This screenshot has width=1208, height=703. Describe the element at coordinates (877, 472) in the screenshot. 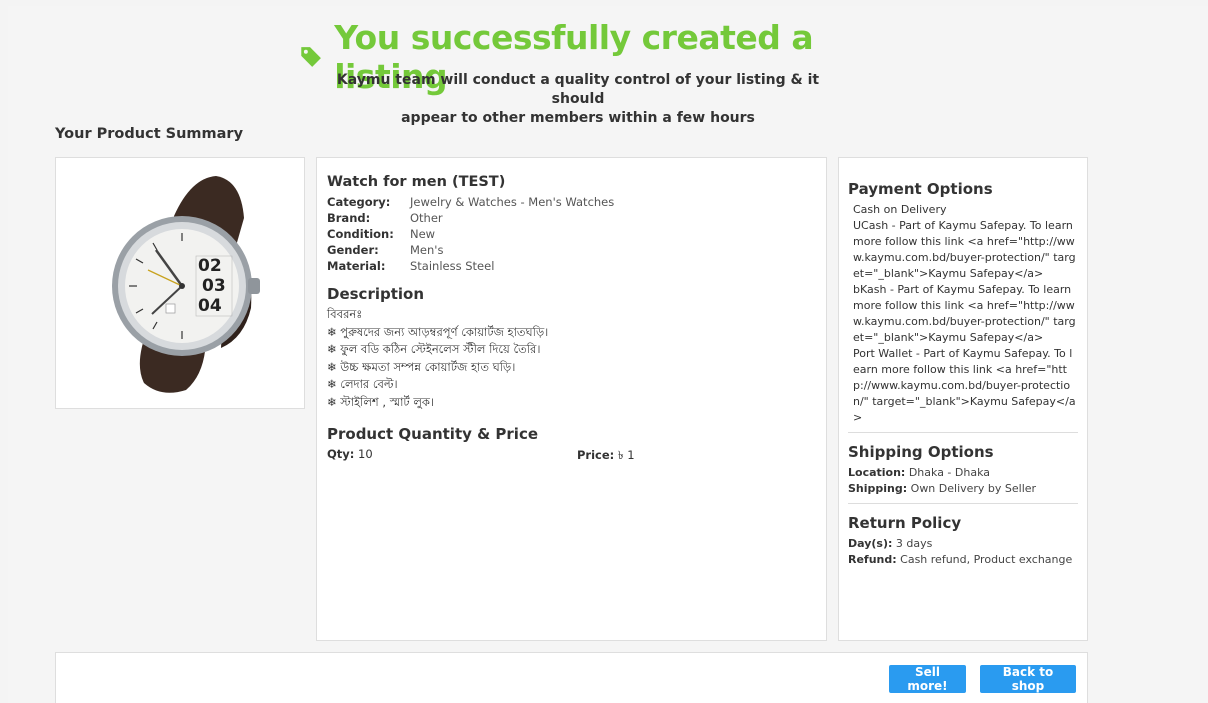

I see `location-label: Location:` at that location.